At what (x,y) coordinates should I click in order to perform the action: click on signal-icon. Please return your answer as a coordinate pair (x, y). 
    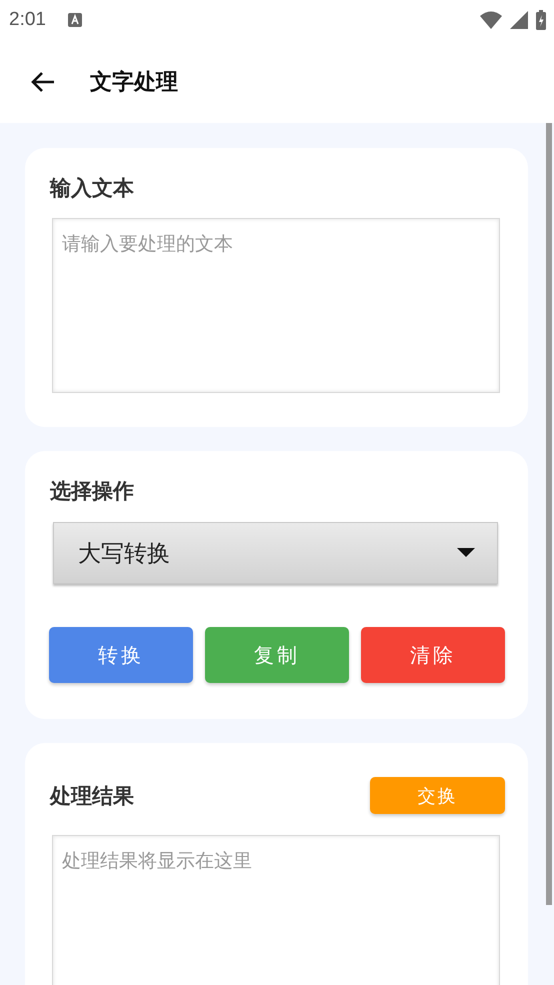
    Looking at the image, I should click on (519, 20).